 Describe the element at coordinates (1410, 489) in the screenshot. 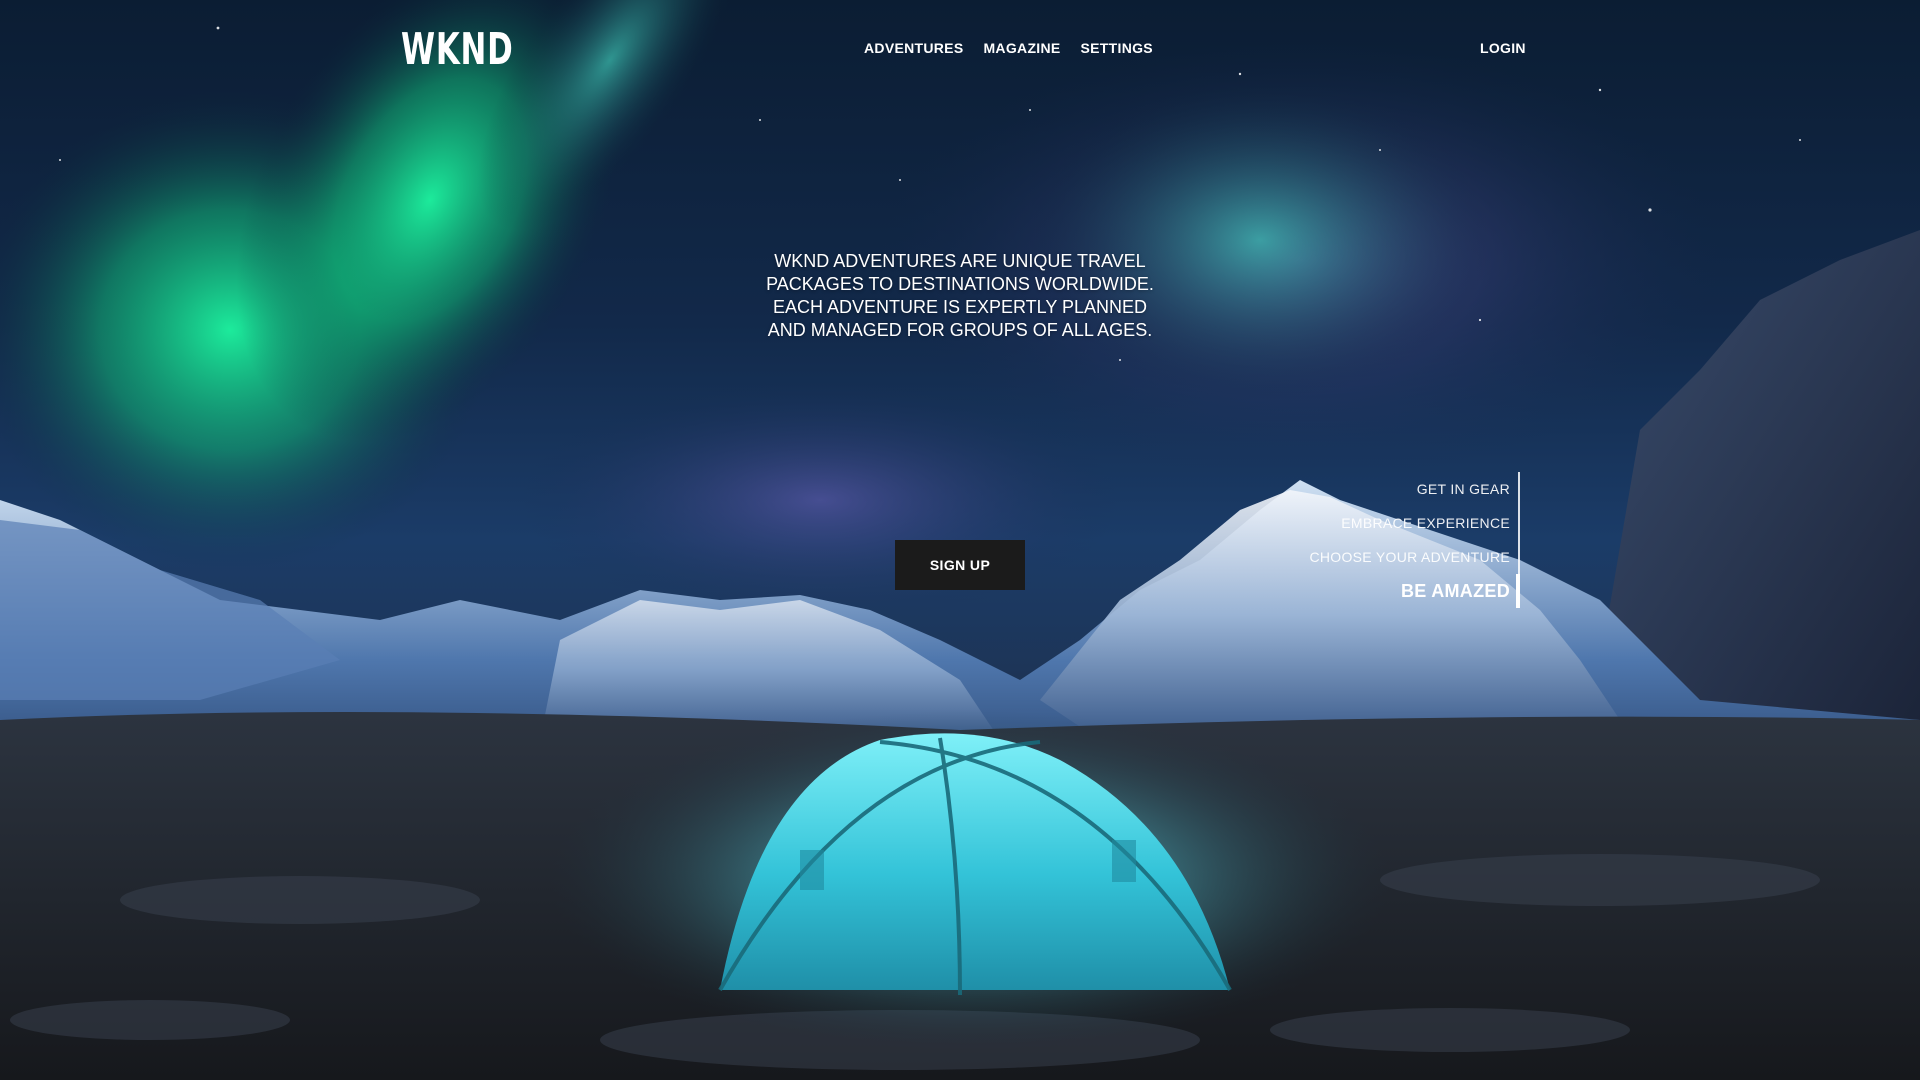

I see `carousel-item-get-in-gear: GET IN GEAR` at that location.